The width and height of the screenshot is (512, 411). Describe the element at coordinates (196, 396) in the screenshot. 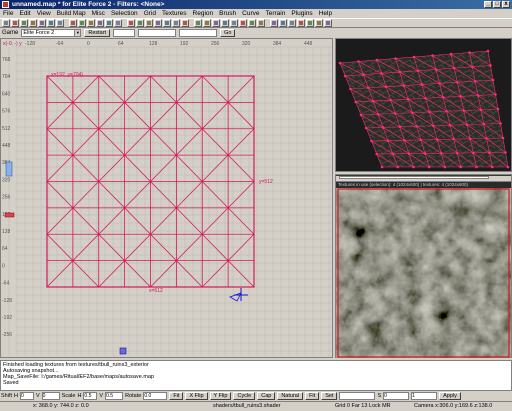

I see `x-flip-button: X Flip` at that location.